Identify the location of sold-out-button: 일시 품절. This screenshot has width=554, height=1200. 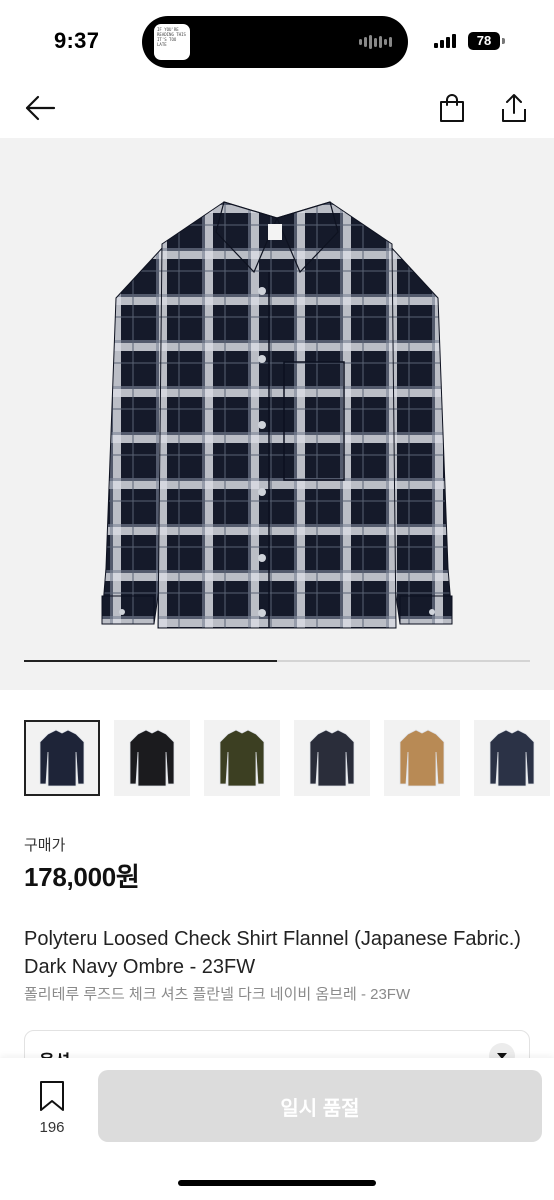
(320, 1106).